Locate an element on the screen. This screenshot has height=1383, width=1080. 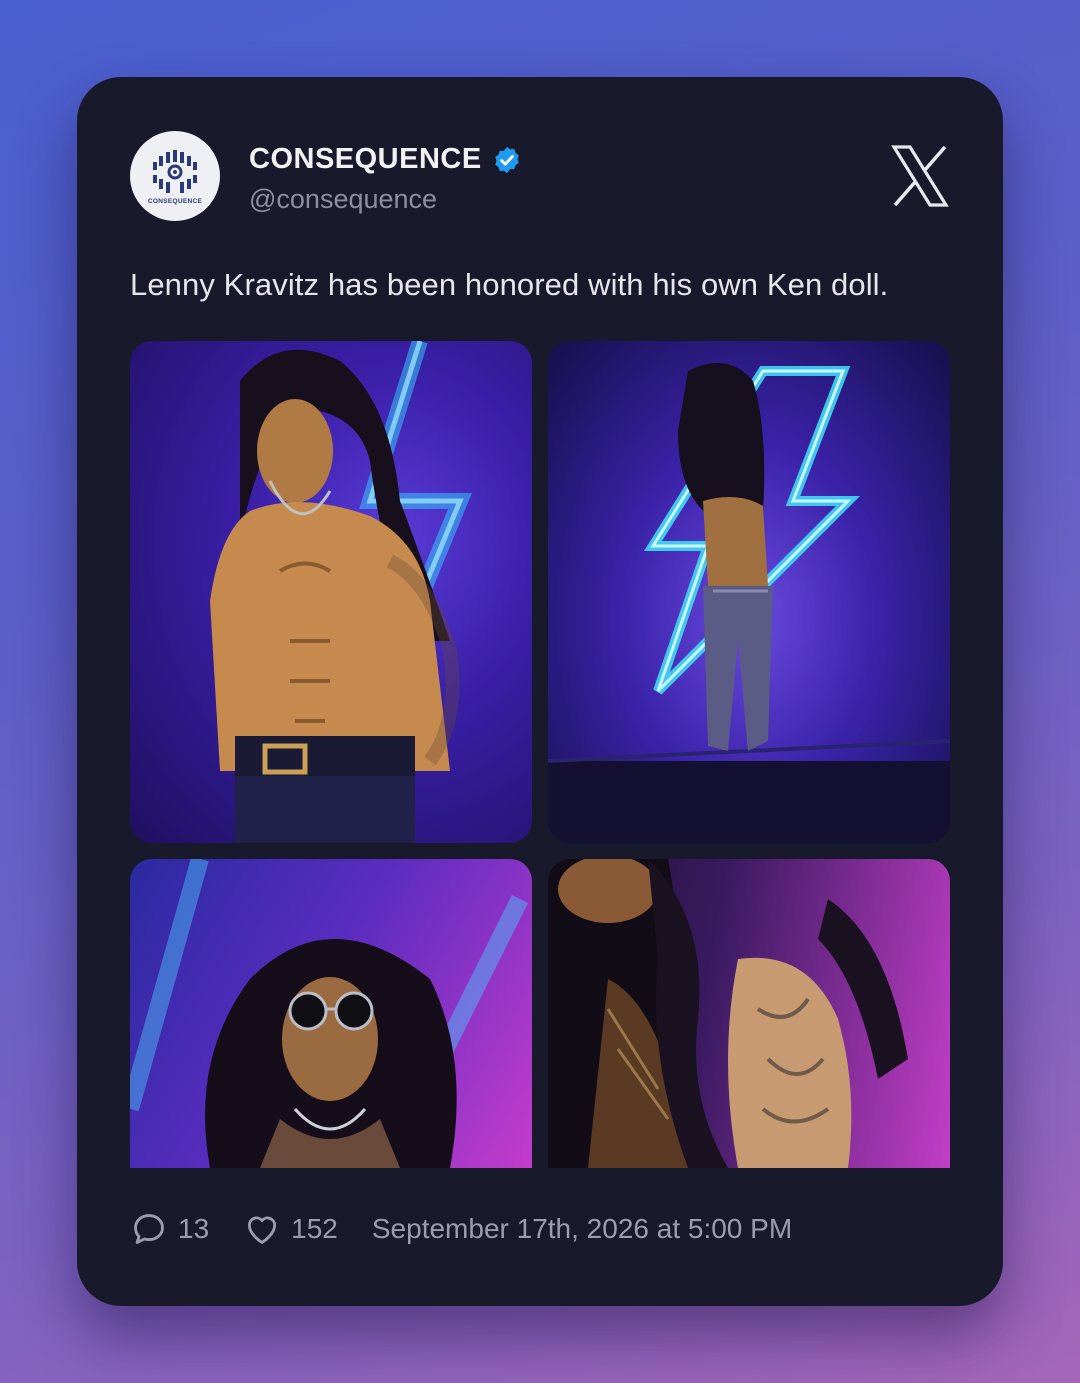
doll-back-image is located at coordinates (749, 603).